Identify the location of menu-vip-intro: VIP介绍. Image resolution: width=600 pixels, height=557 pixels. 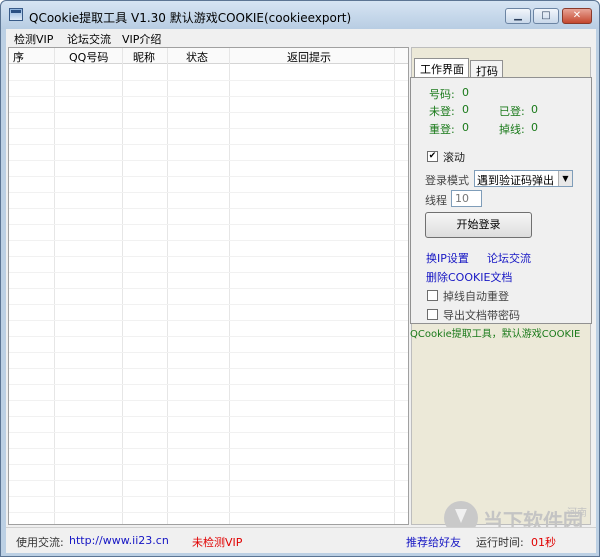
(141, 39).